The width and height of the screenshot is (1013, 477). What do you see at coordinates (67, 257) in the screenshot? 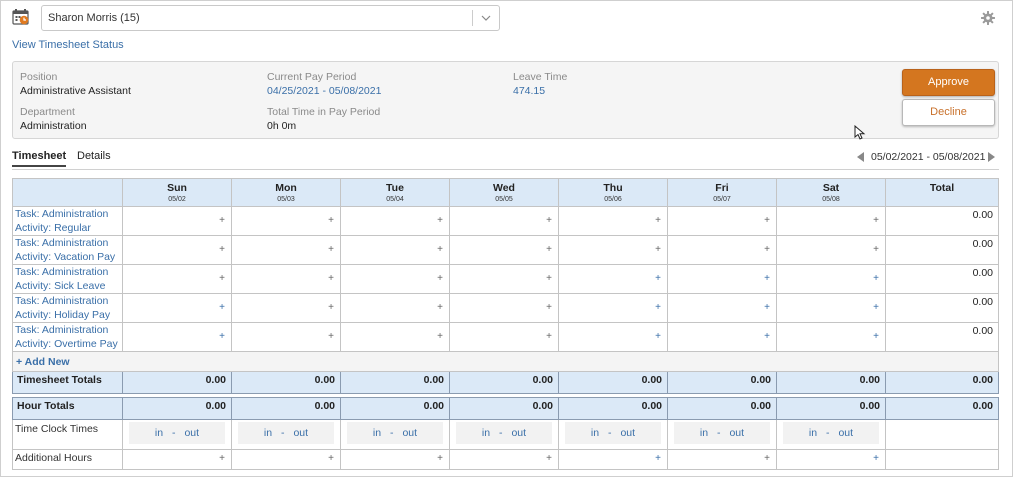
I see `activity-link: Activity: Vacation Pay` at bounding box center [67, 257].